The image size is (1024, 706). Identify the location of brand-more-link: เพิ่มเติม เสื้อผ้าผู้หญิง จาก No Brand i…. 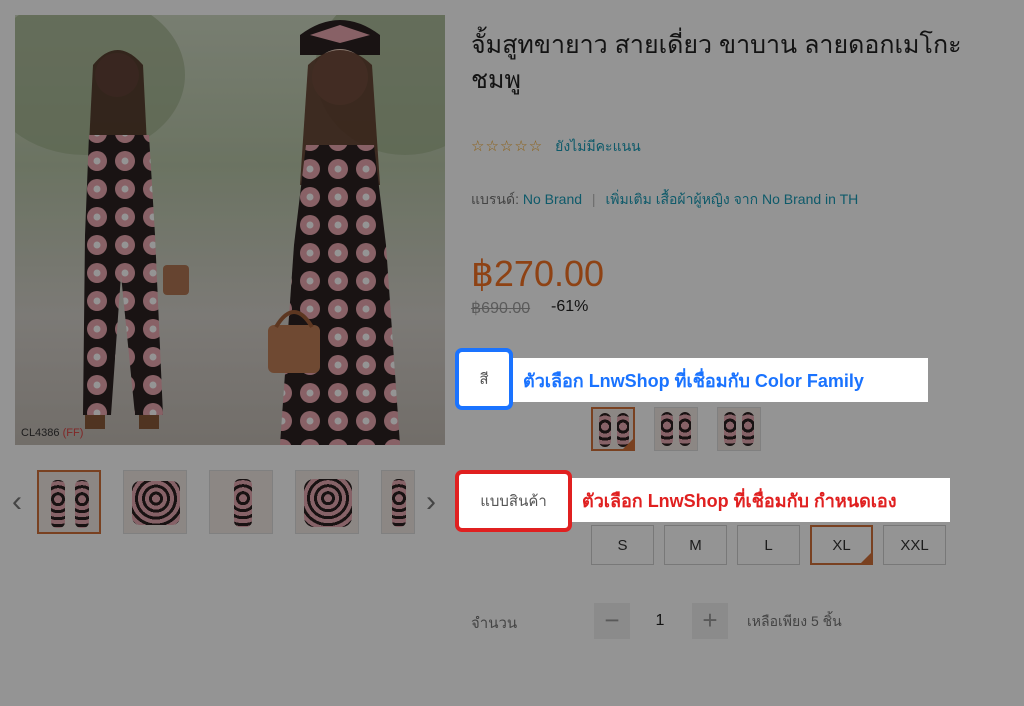
(731, 199).